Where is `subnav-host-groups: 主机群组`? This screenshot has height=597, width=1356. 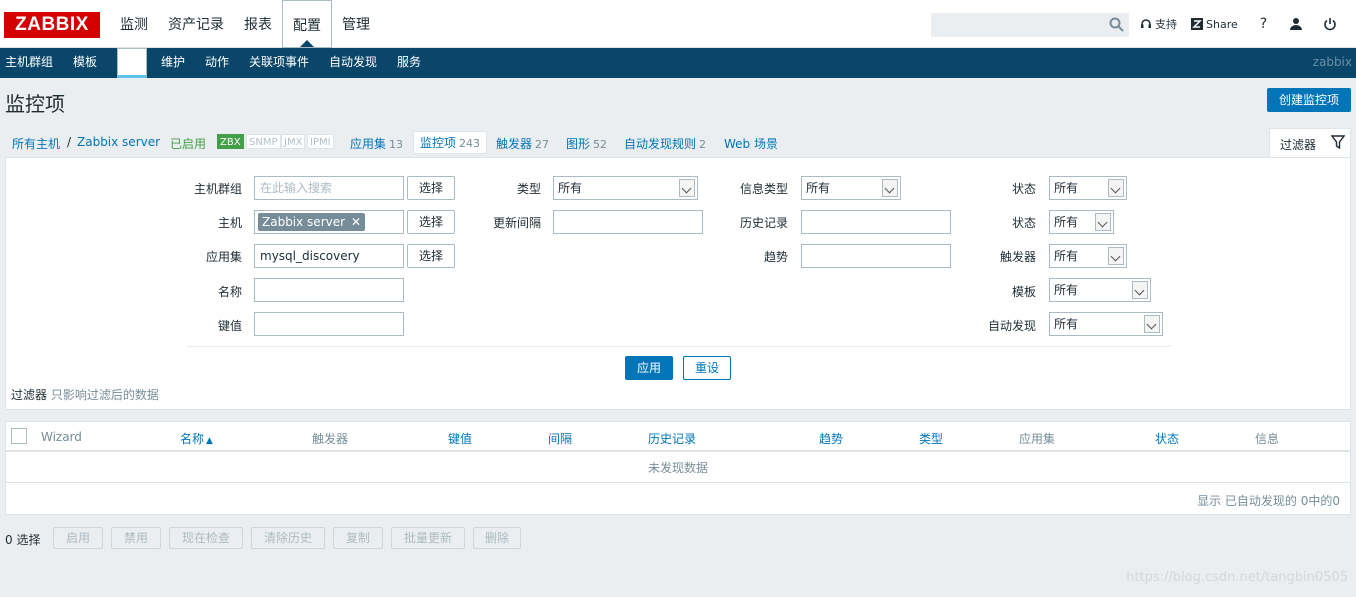
subnav-host-groups: 主机群组 is located at coordinates (29, 63).